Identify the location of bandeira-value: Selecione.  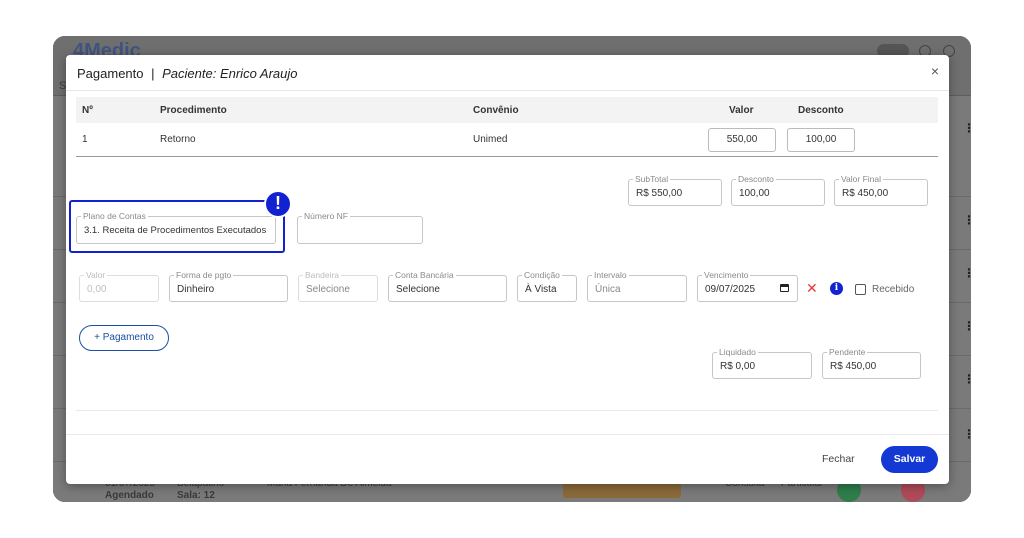
(328, 289).